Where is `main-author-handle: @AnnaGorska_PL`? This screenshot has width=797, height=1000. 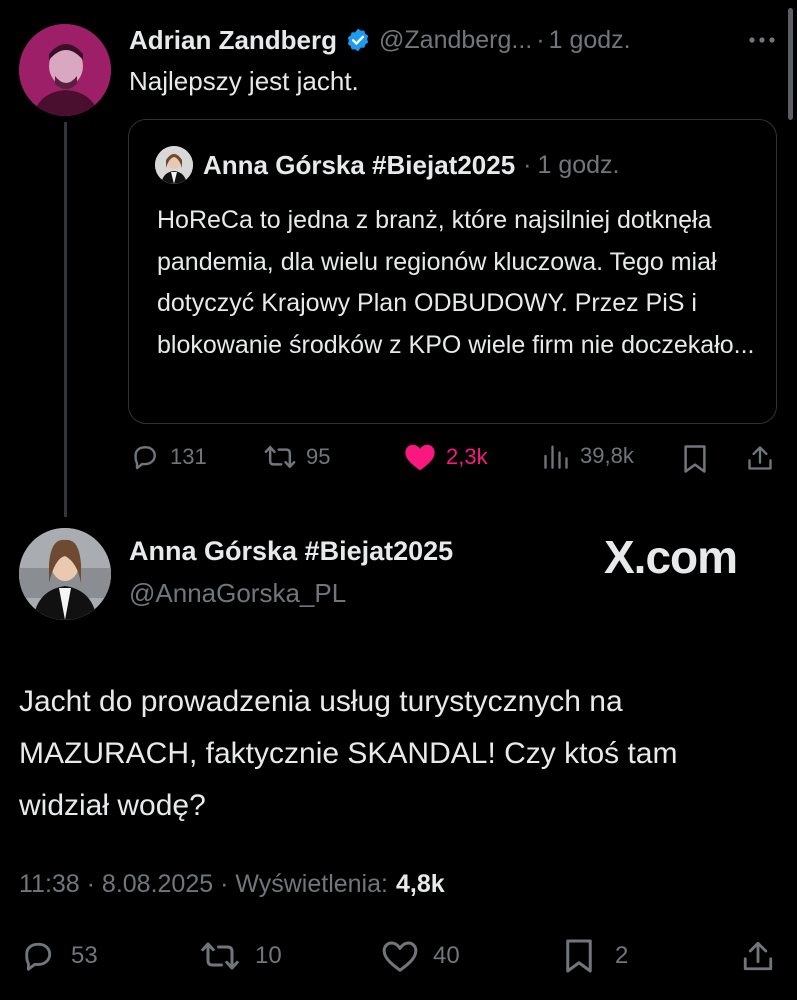 main-author-handle: @AnnaGorska_PL is located at coordinates (237, 593).